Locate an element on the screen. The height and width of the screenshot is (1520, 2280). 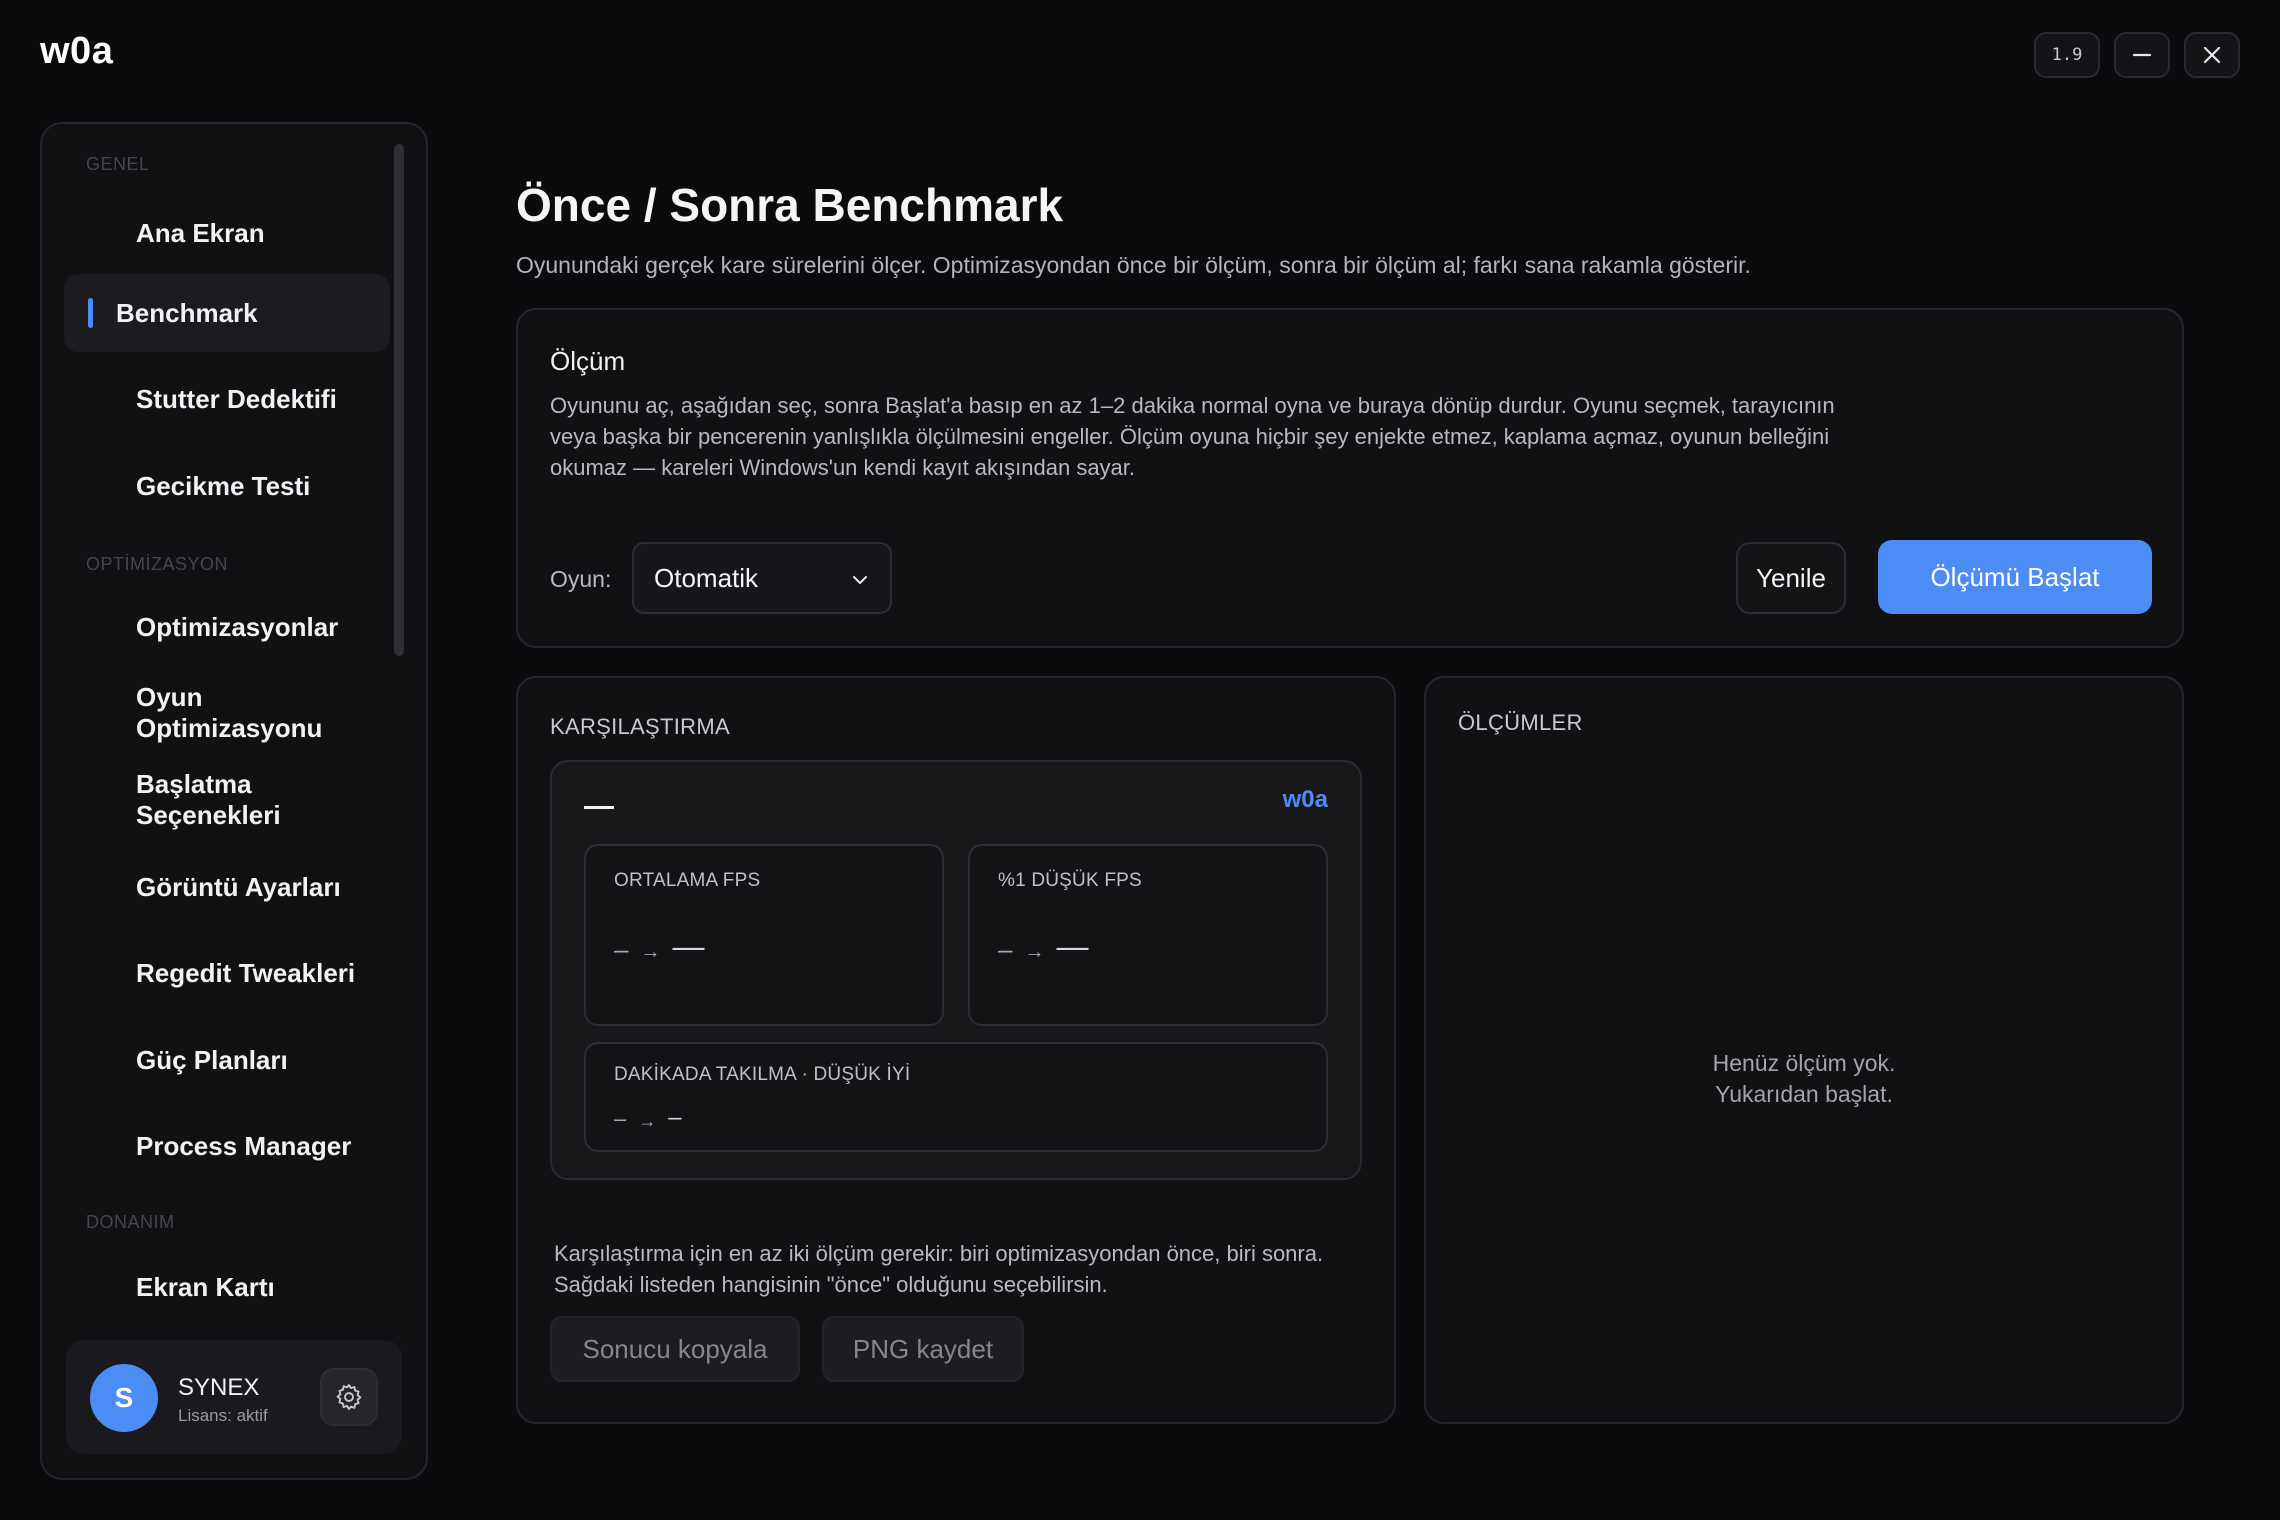
section-label-donanim: DONANIM is located at coordinates (130, 1222).